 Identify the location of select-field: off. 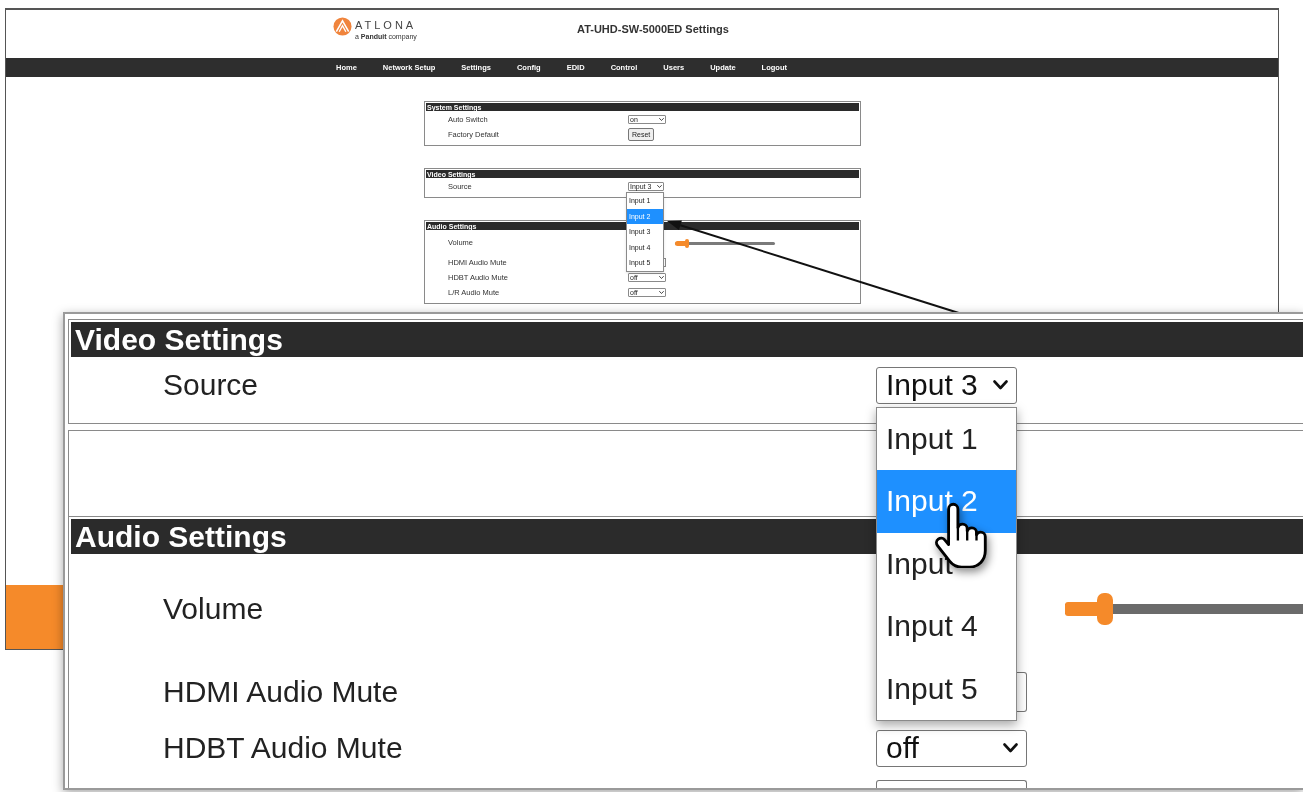
(951, 748).